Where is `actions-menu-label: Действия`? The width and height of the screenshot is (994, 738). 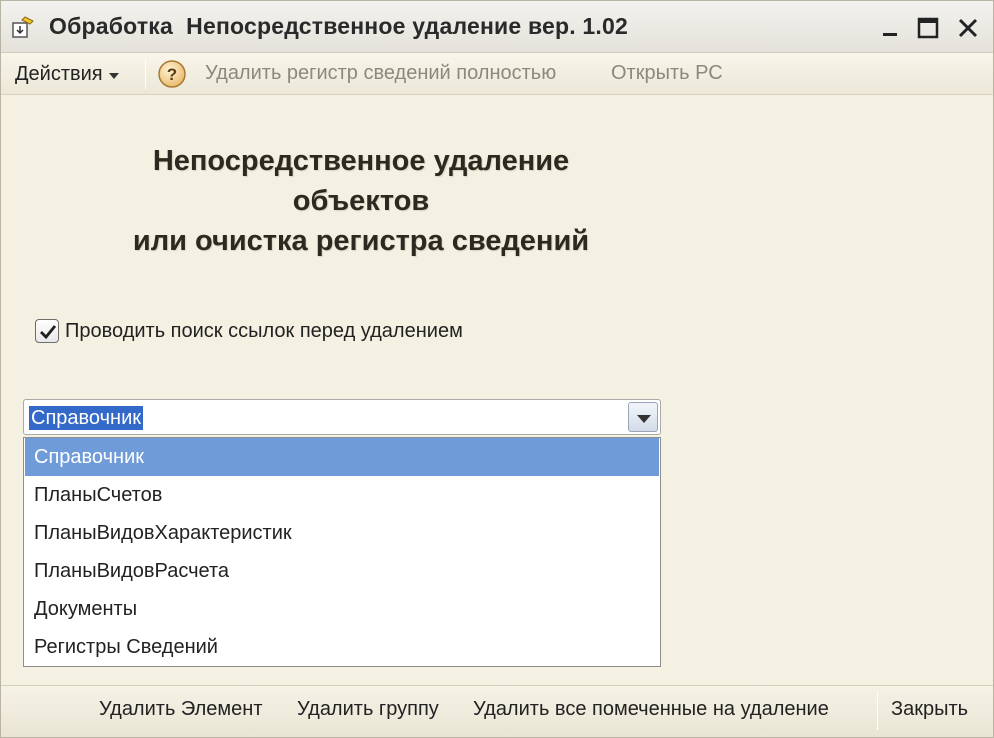
actions-menu-label: Действия is located at coordinates (59, 74).